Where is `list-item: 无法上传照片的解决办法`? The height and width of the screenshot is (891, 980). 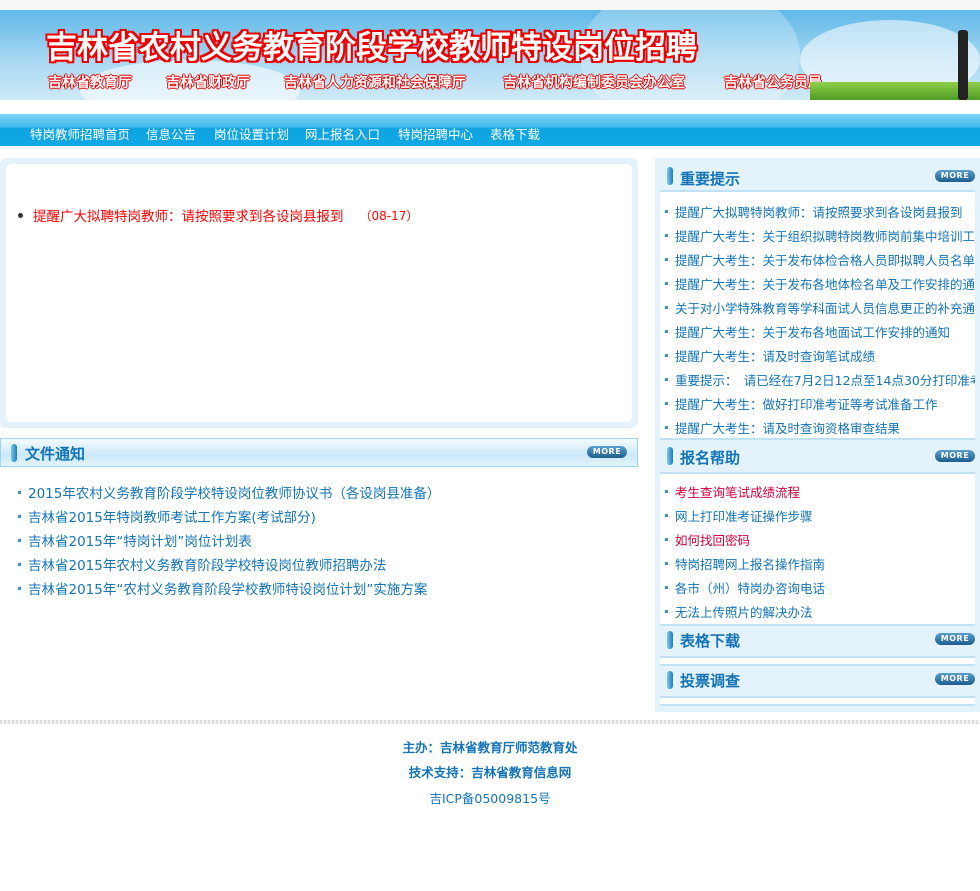 list-item: 无法上传照片的解决办法 is located at coordinates (817, 611).